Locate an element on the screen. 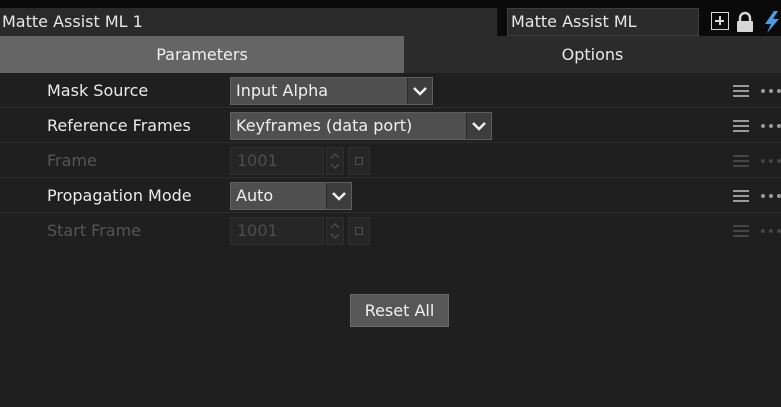 The height and width of the screenshot is (407, 781). lock-icon is located at coordinates (745, 22).